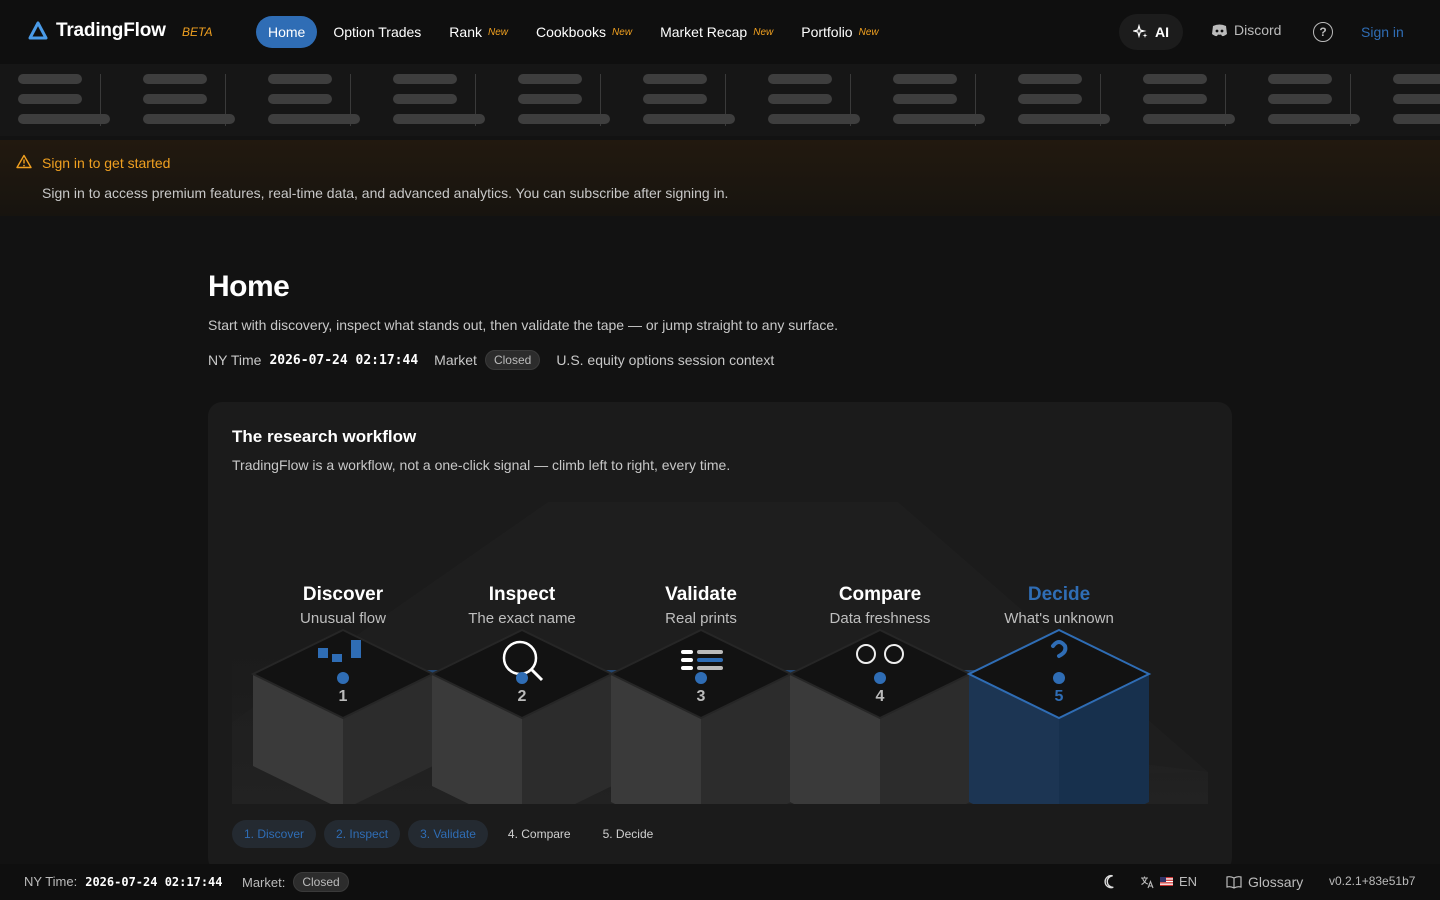 This screenshot has height=900, width=1440. What do you see at coordinates (1151, 32) in the screenshot?
I see `ai-button: AI` at bounding box center [1151, 32].